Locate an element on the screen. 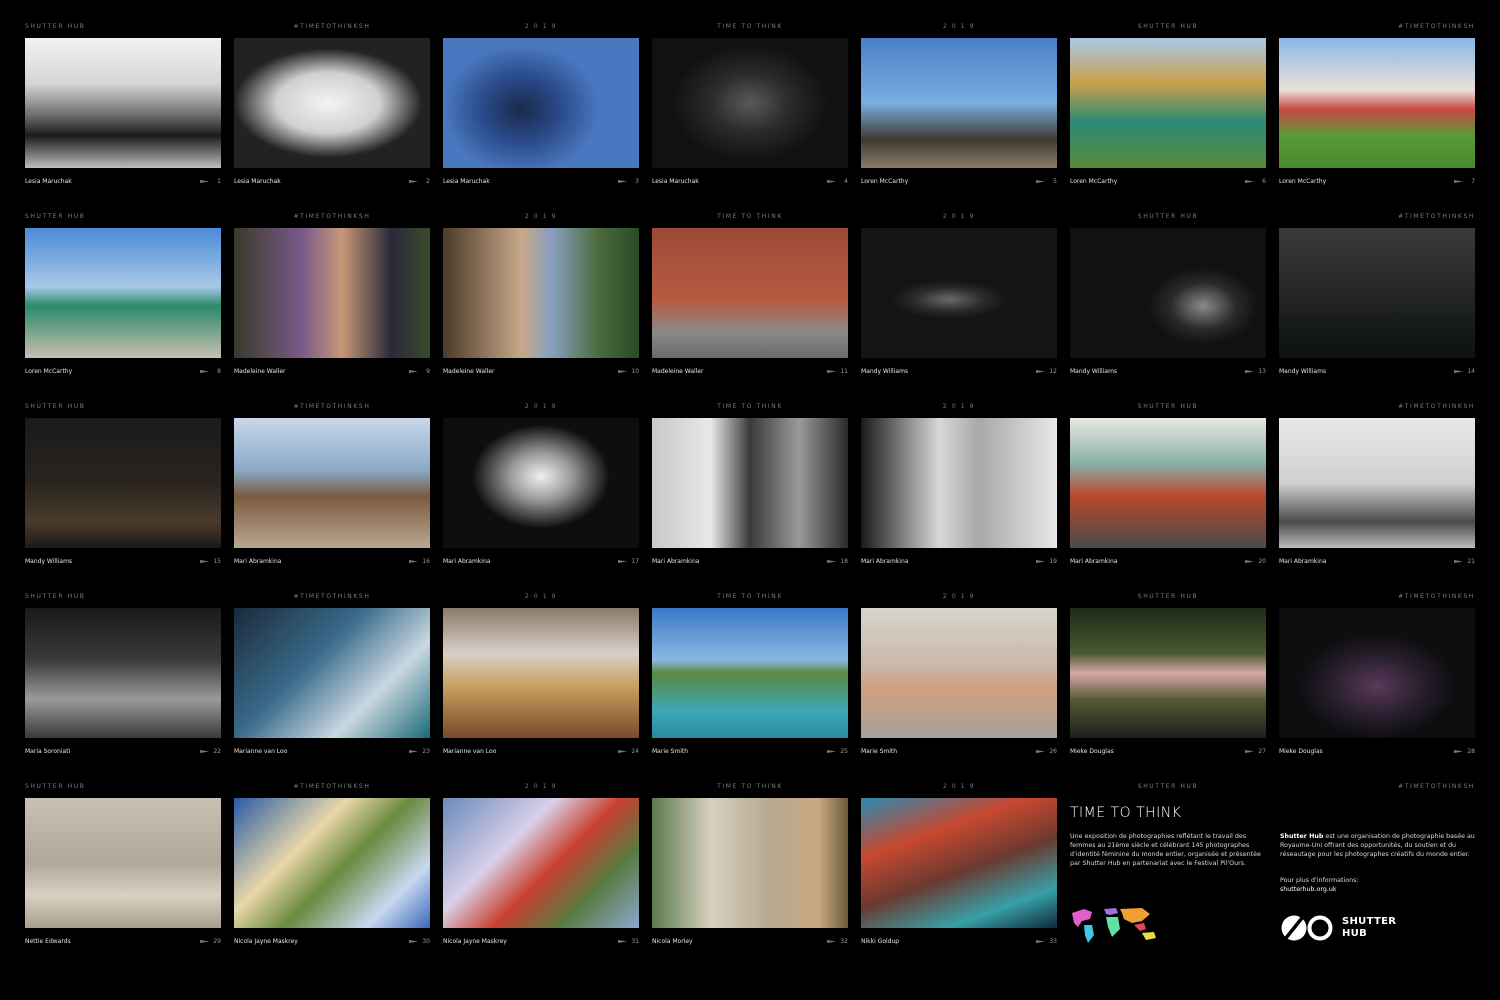 Image resolution: width=1500 pixels, height=1000 pixels. photographer-name: Lesia Maruchak is located at coordinates (675, 181).